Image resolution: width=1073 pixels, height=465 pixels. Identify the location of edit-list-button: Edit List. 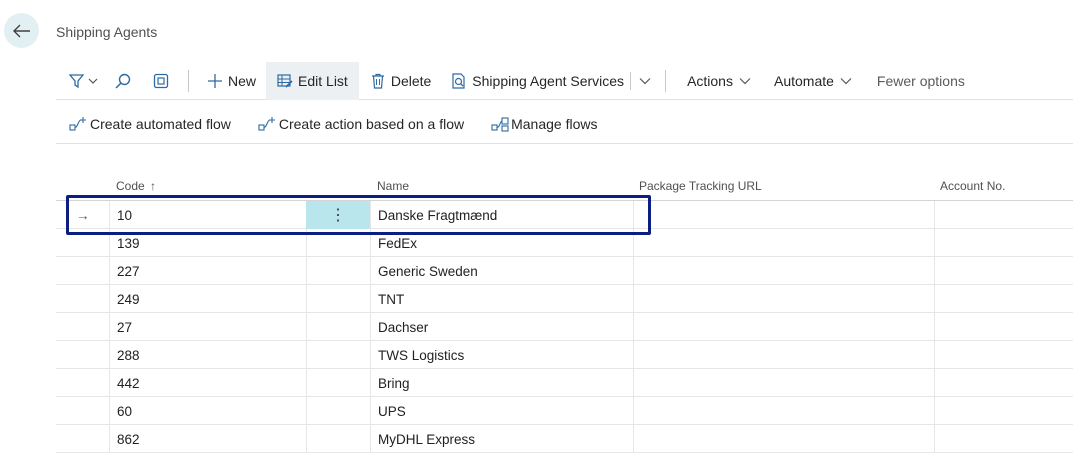
(312, 80).